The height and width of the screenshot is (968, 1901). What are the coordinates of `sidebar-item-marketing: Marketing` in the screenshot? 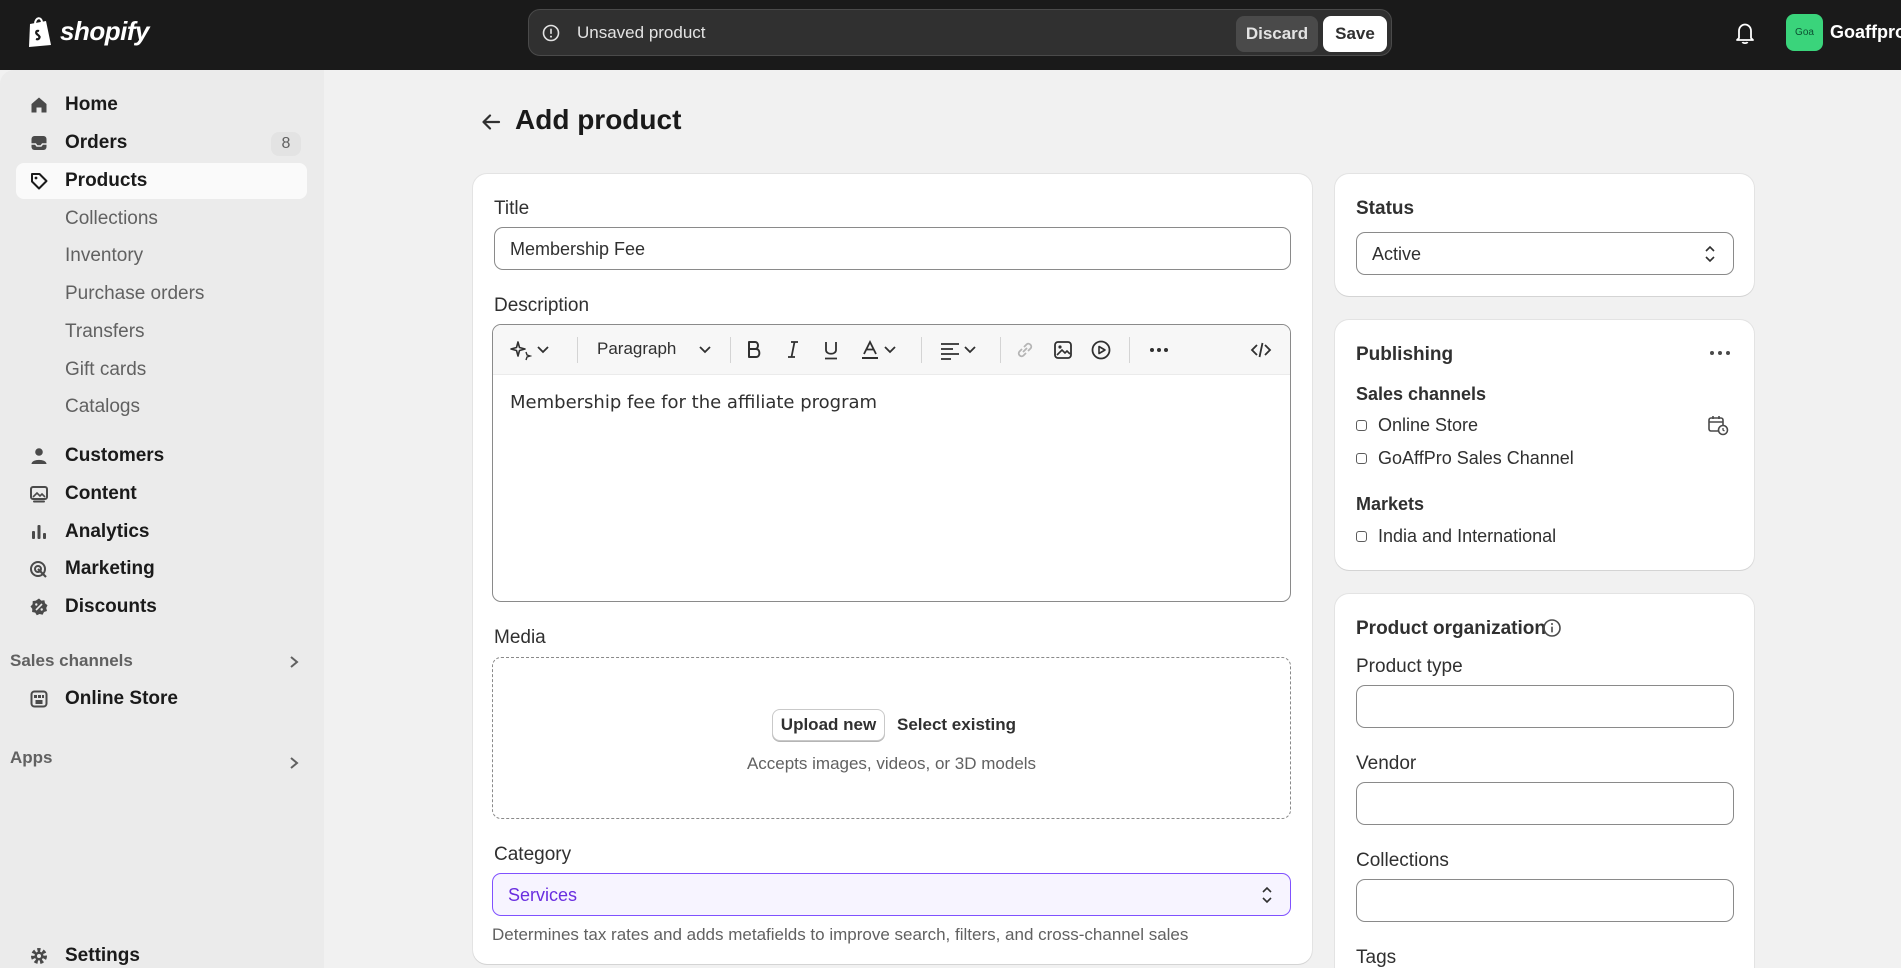 It's located at (161, 569).